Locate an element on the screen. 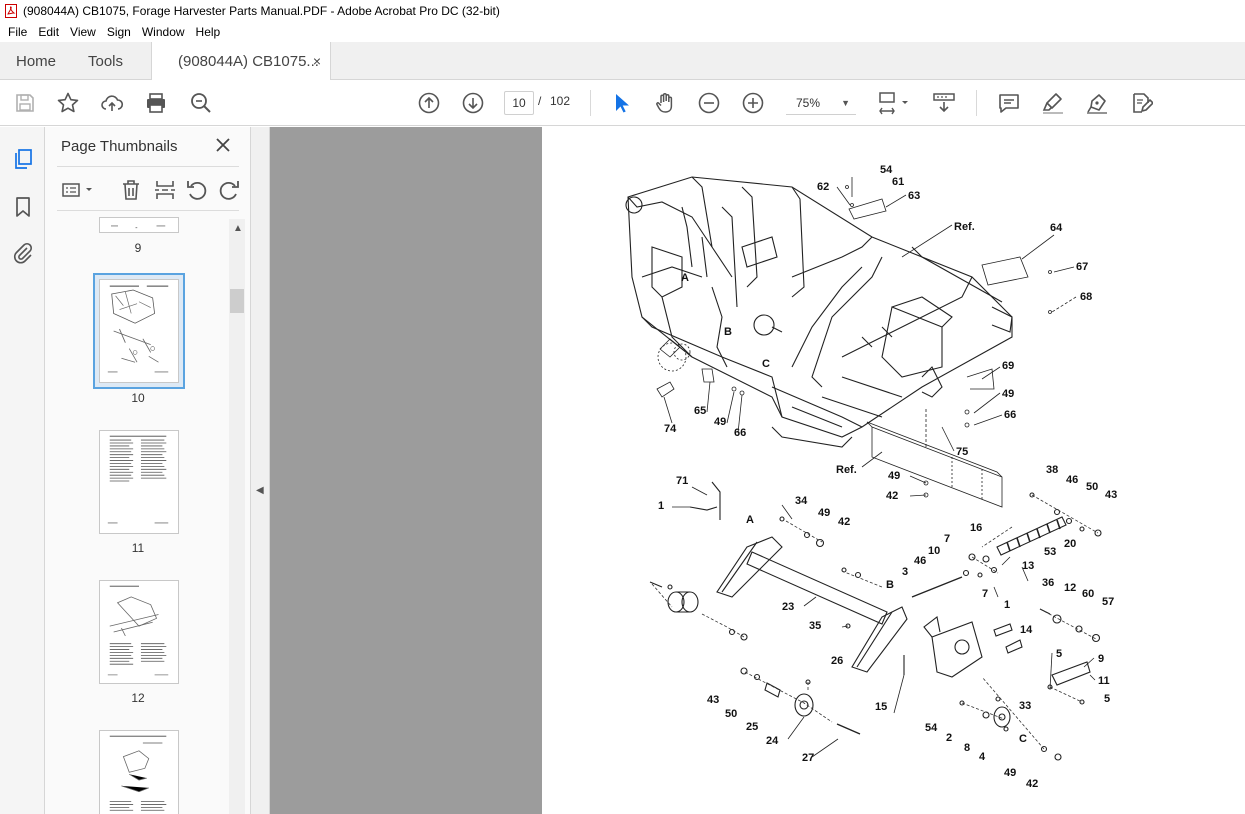  edit-pdf-icon is located at coordinates (1141, 103).